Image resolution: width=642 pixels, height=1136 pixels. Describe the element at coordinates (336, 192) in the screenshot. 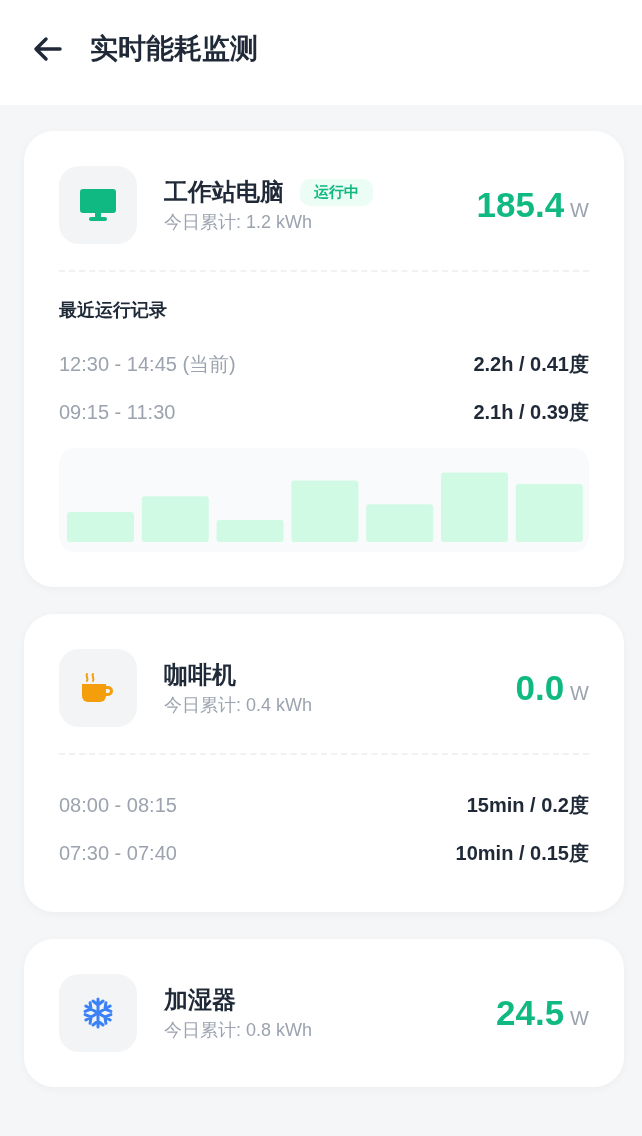

I see `status-badge: 运行中` at that location.